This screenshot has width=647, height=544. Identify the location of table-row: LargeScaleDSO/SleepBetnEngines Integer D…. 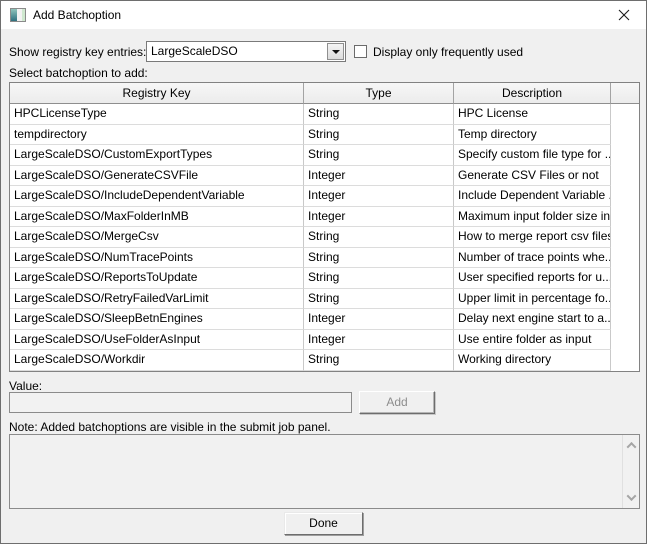
(324, 319).